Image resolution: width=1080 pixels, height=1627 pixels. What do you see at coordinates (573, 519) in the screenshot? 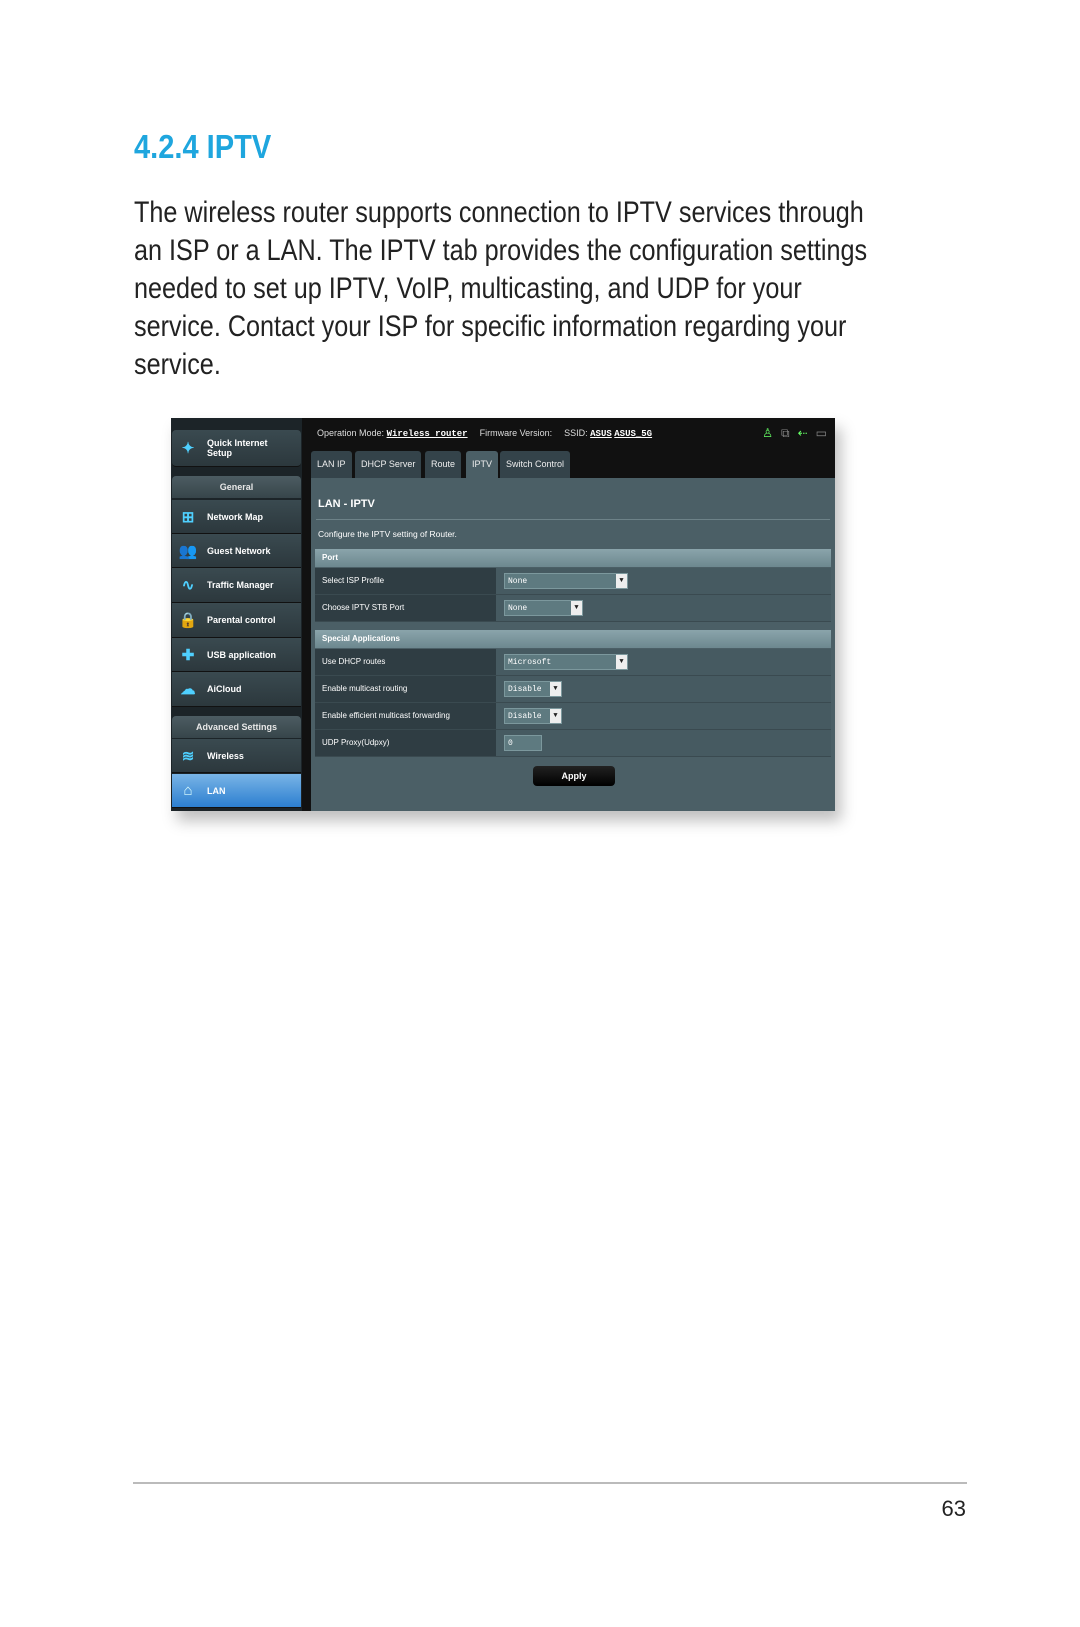
I see `divider` at bounding box center [573, 519].